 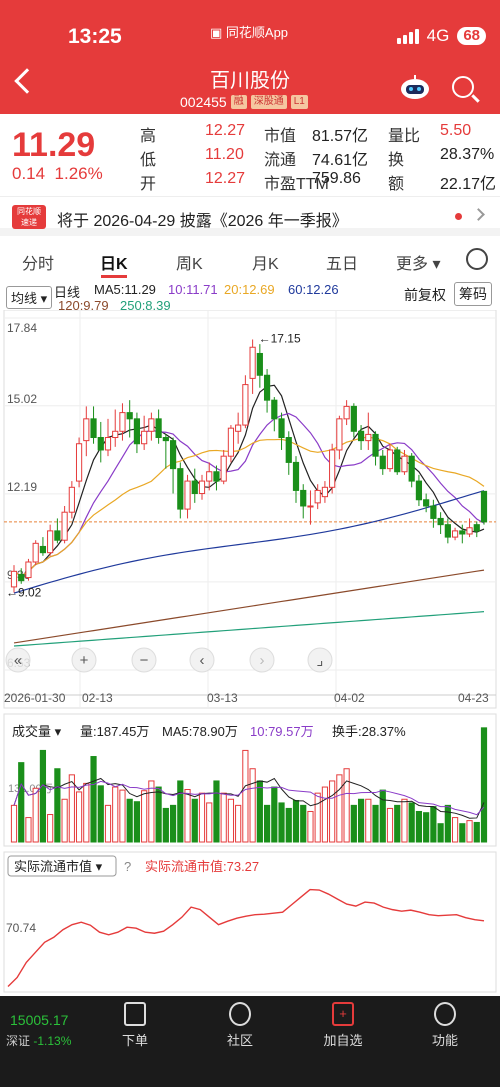 I want to click on ma120-line, so click(x=249, y=606).